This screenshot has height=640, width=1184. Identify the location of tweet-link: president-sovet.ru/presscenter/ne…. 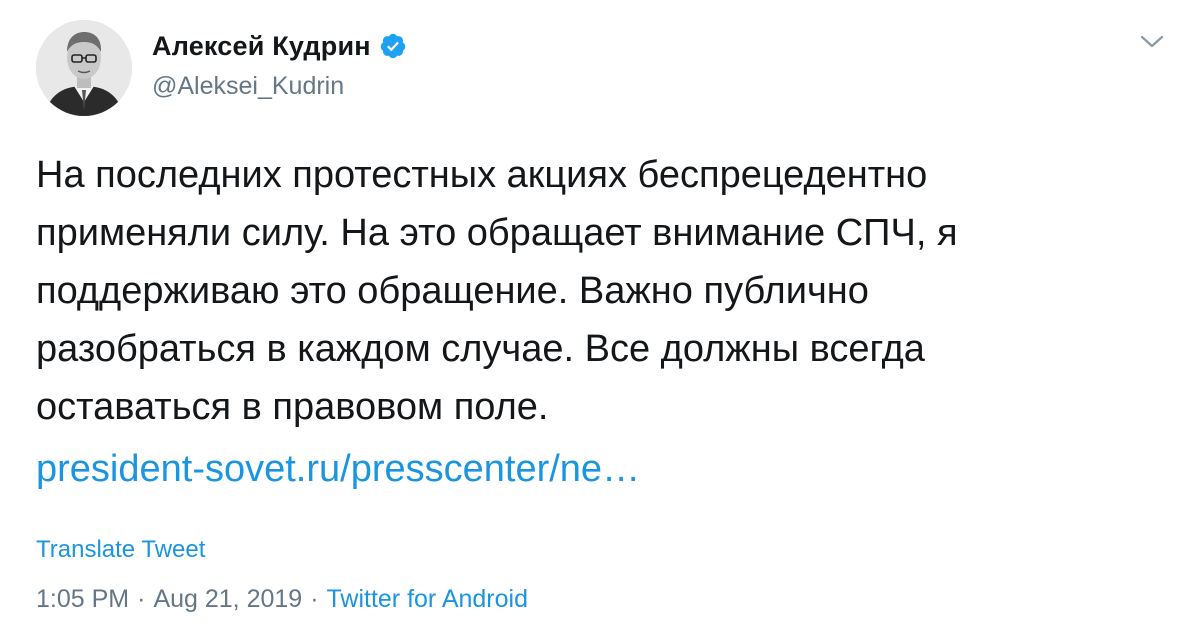
(338, 469).